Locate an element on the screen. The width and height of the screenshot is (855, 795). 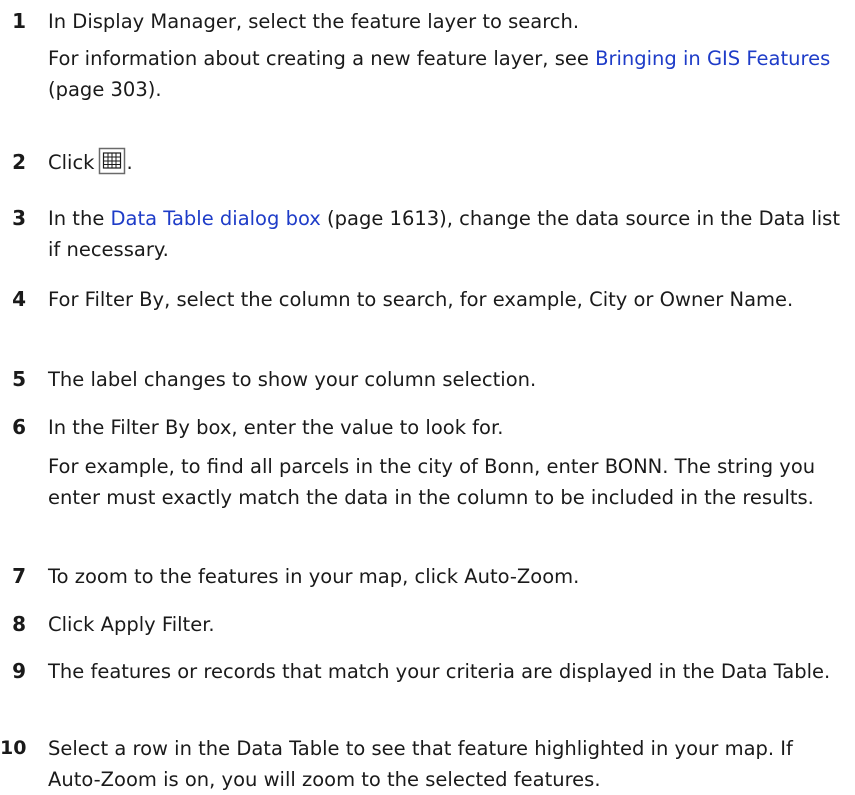
step-number: 1 is located at coordinates (19, 21).